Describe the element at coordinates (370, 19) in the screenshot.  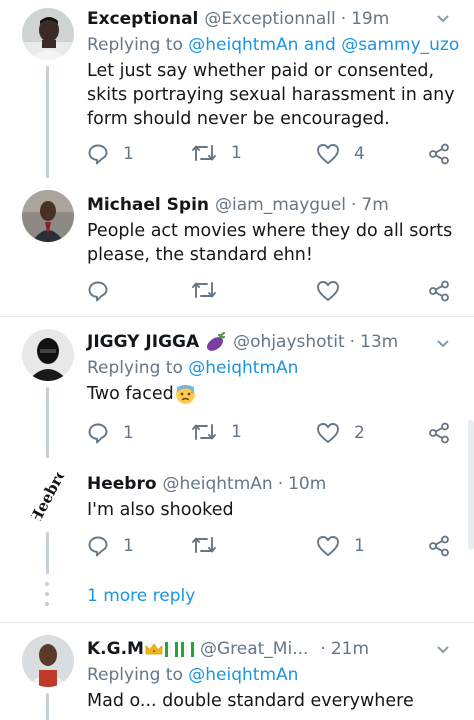
I see `timestamp: 19m` at that location.